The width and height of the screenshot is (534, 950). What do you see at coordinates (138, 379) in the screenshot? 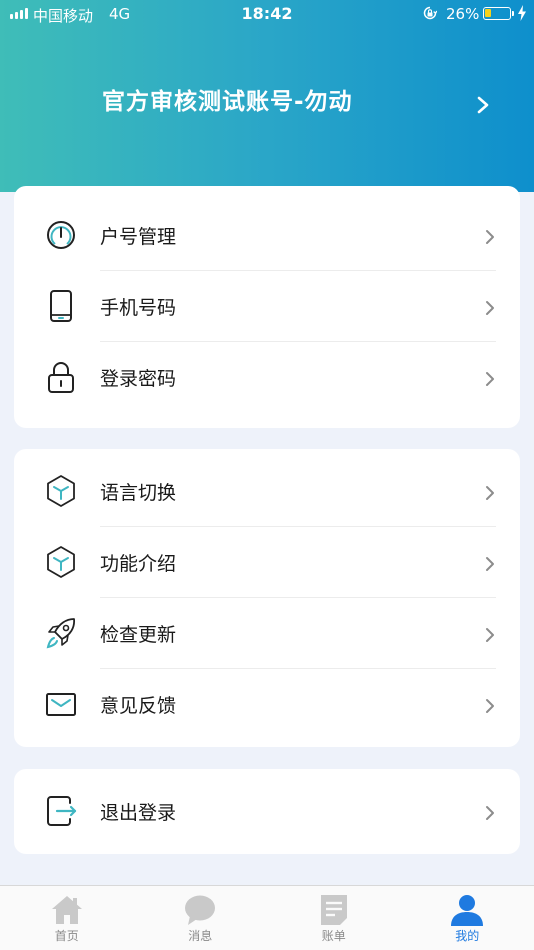
I see `menu-item-label: 登录密码` at bounding box center [138, 379].